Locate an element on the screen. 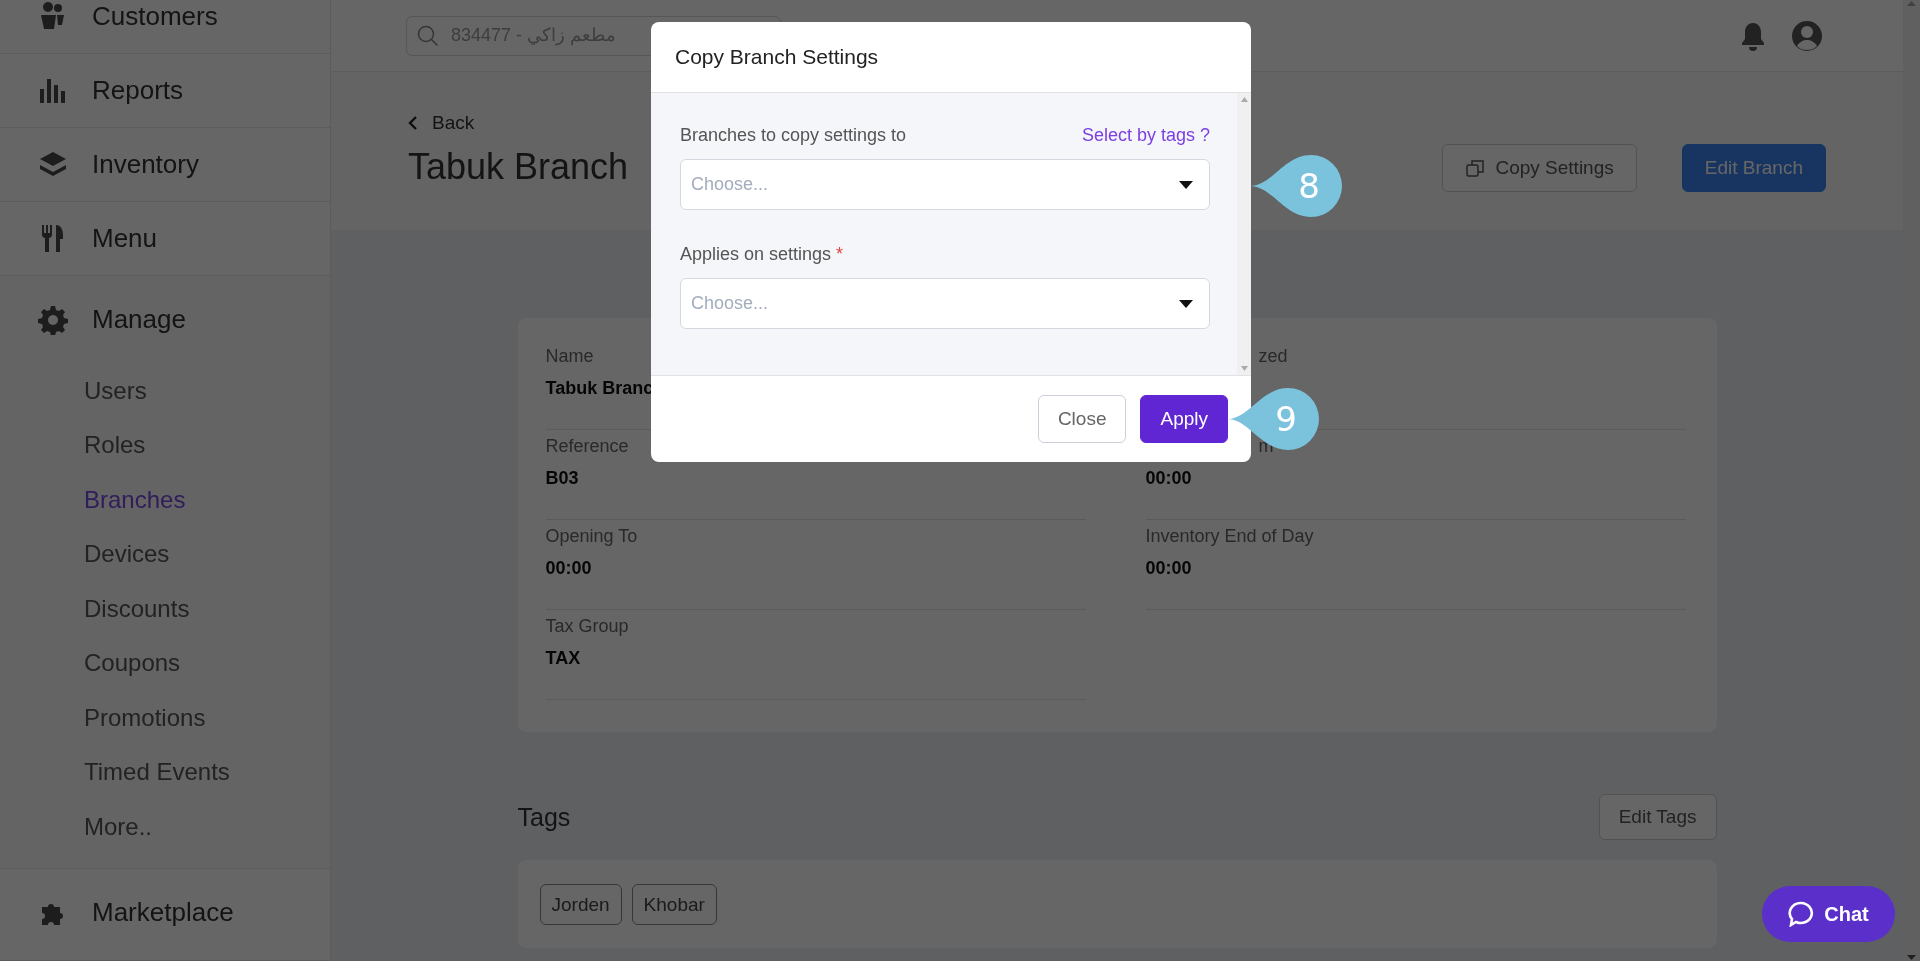  field-label: Name is located at coordinates (569, 356).